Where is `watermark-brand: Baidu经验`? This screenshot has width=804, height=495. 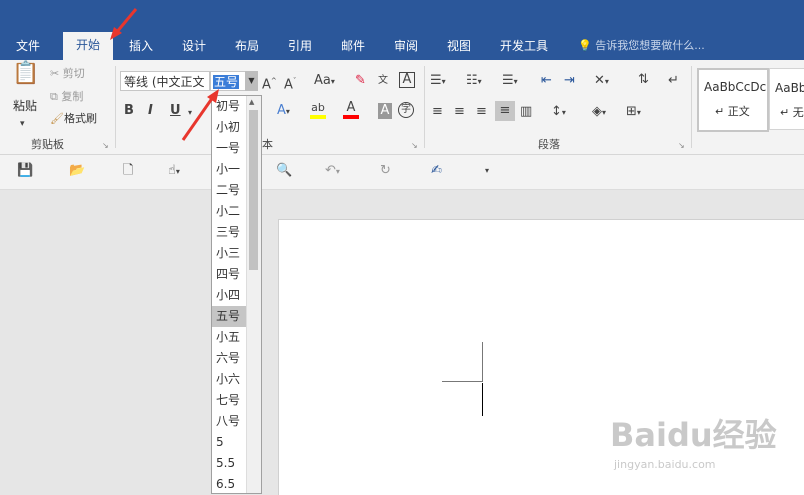
watermark-brand: Baidu经验 is located at coordinates (693, 435).